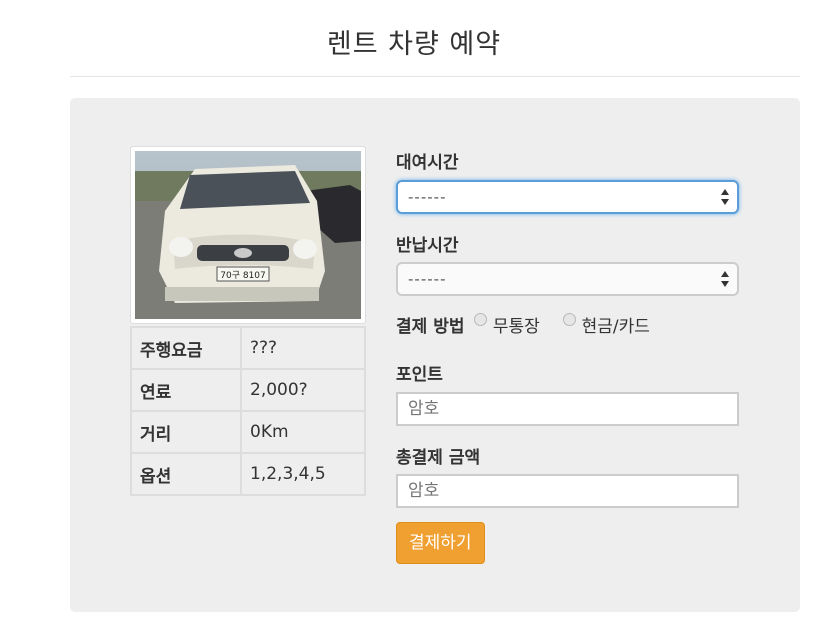 Image resolution: width=828 pixels, height=634 pixels. I want to click on spec-value: 1,2,3,4,5, so click(303, 474).